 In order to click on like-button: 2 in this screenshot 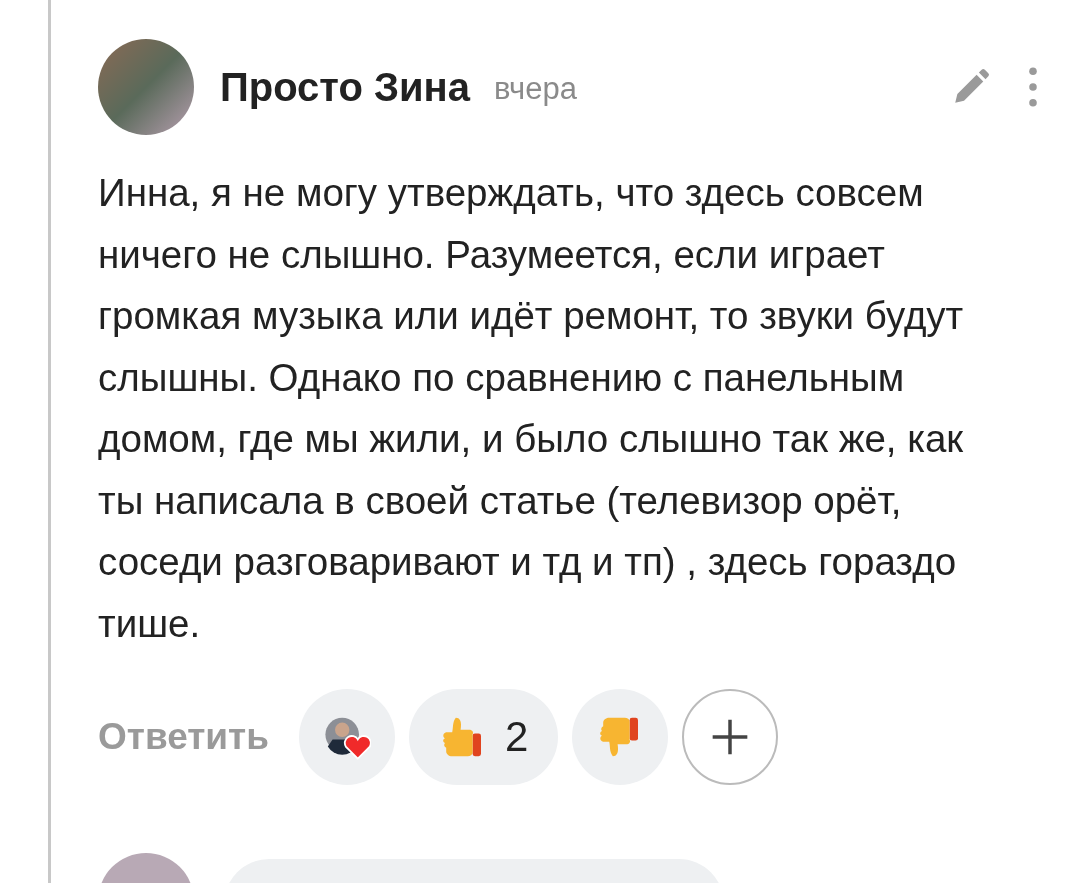, I will do `click(484, 737)`.